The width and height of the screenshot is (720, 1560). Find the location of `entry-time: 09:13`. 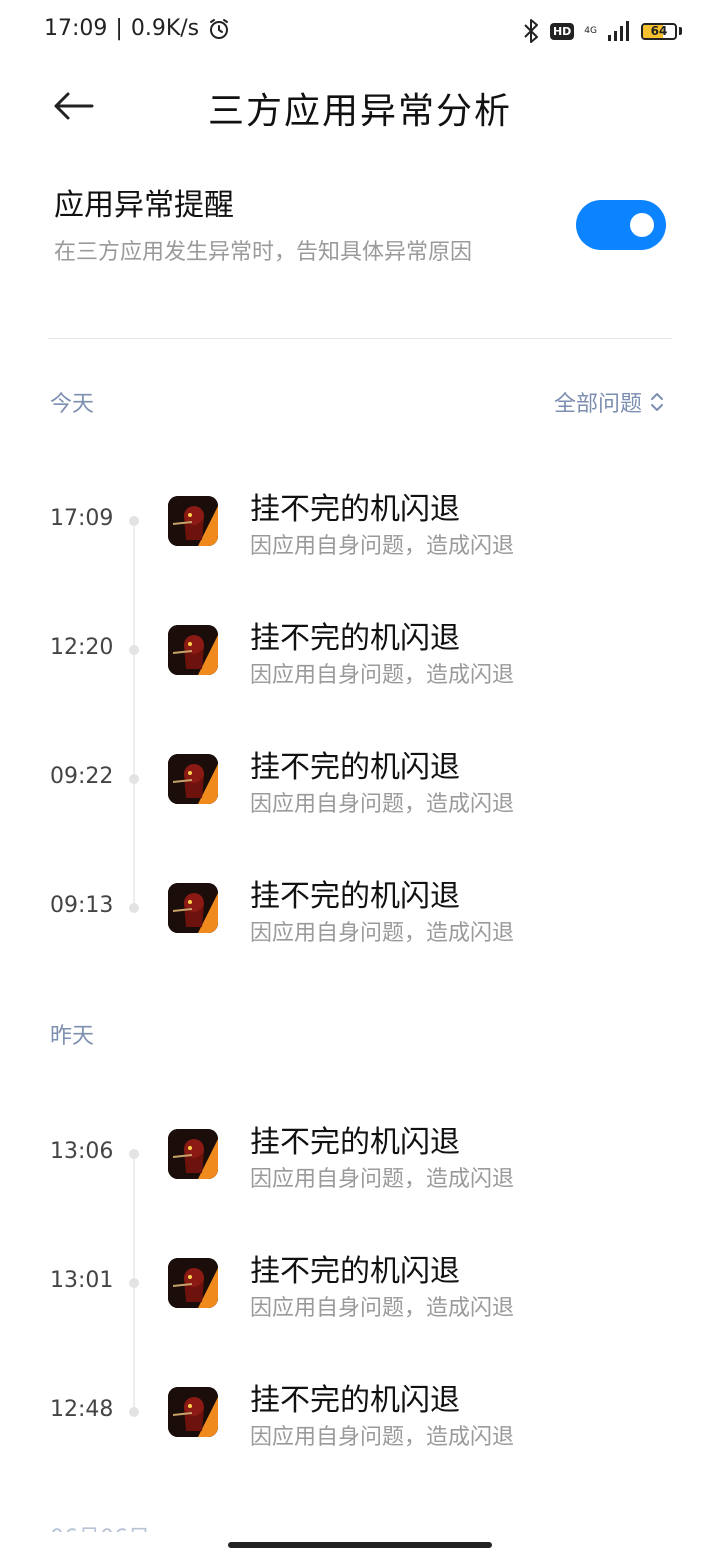

entry-time: 09:13 is located at coordinates (82, 905).